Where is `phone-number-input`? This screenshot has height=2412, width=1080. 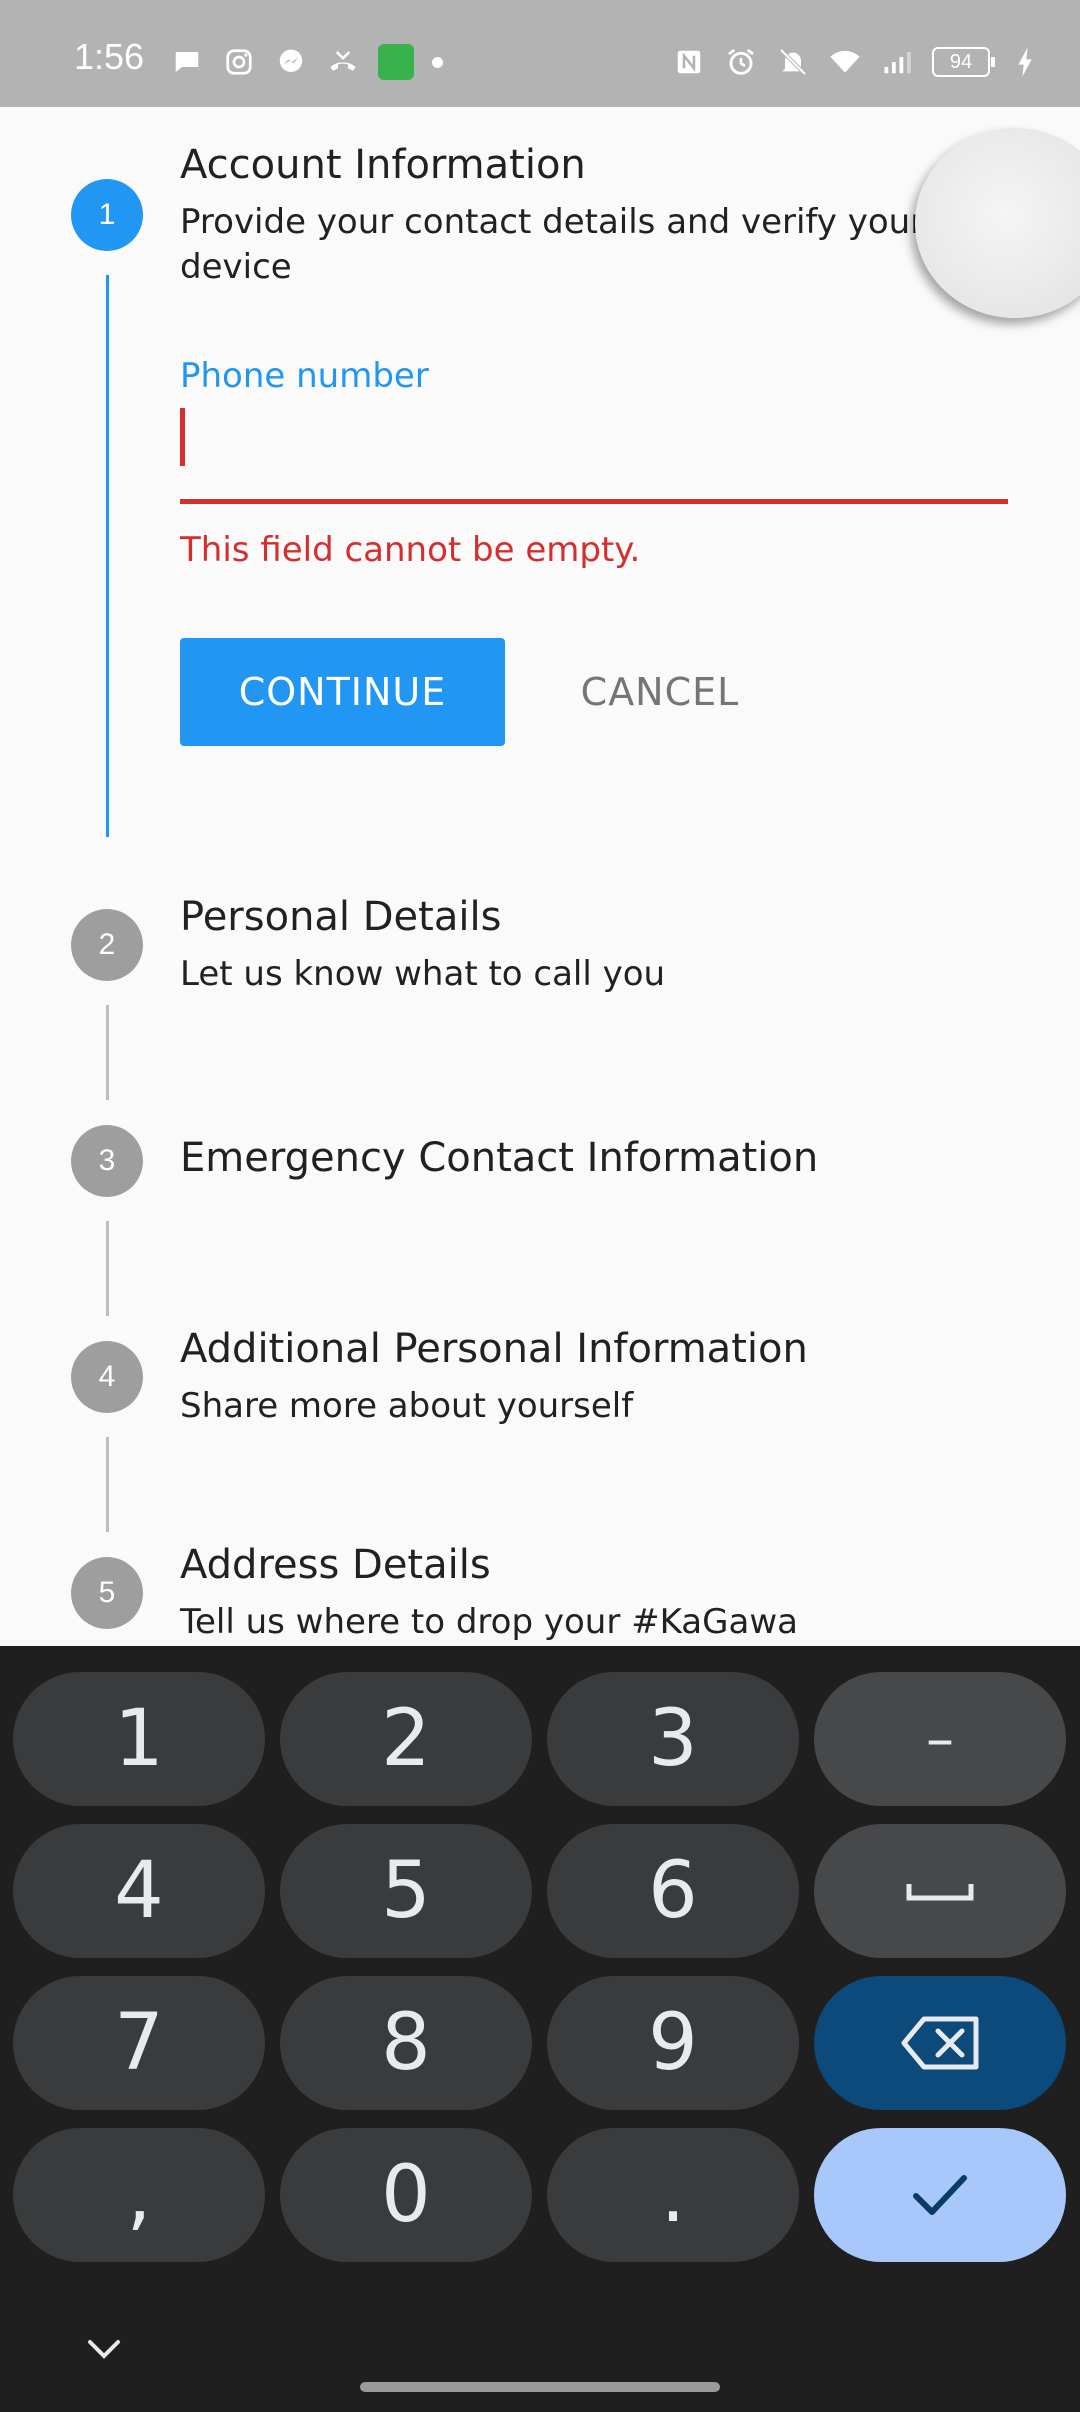
phone-number-input is located at coordinates (594, 445).